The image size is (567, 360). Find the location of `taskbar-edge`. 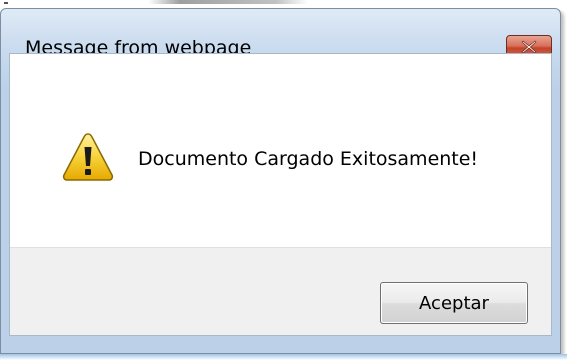

taskbar-edge is located at coordinates (283, 357).